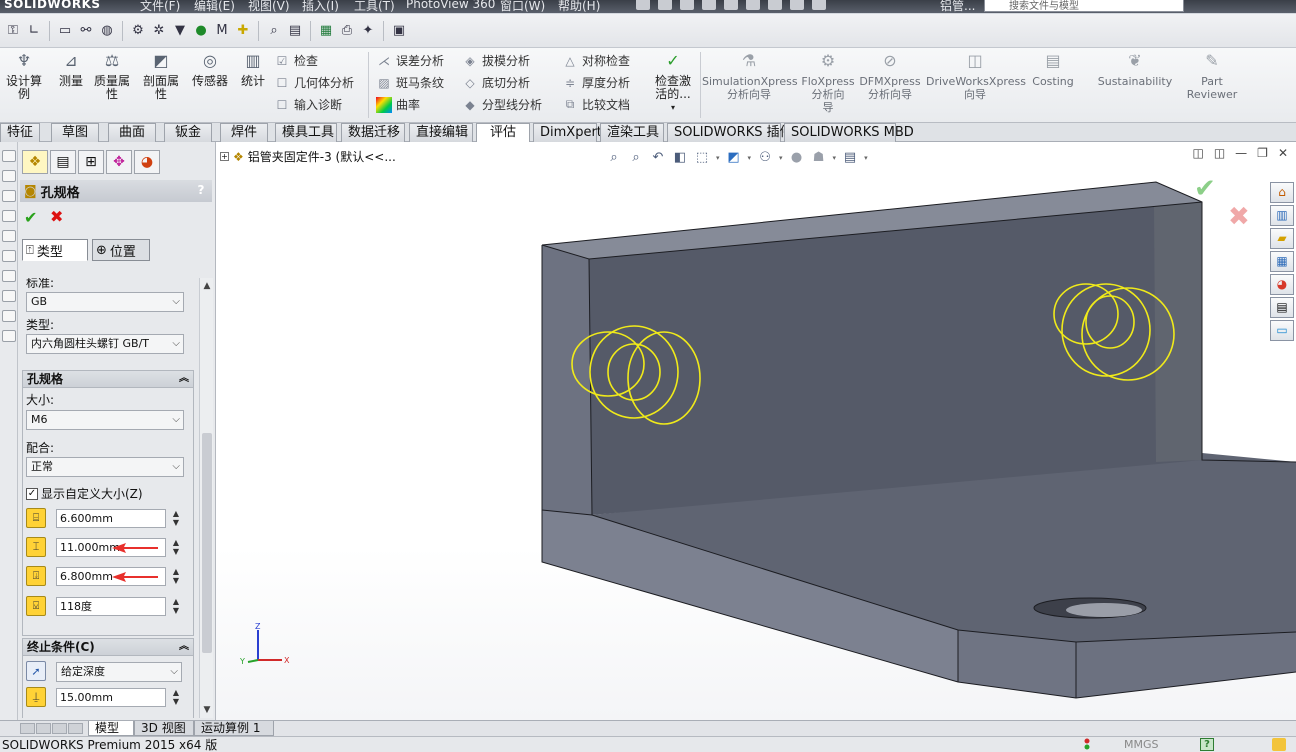 This screenshot has height=752, width=1296. Describe the element at coordinates (75, 728) in the screenshot. I see `last-tab-icon` at that location.